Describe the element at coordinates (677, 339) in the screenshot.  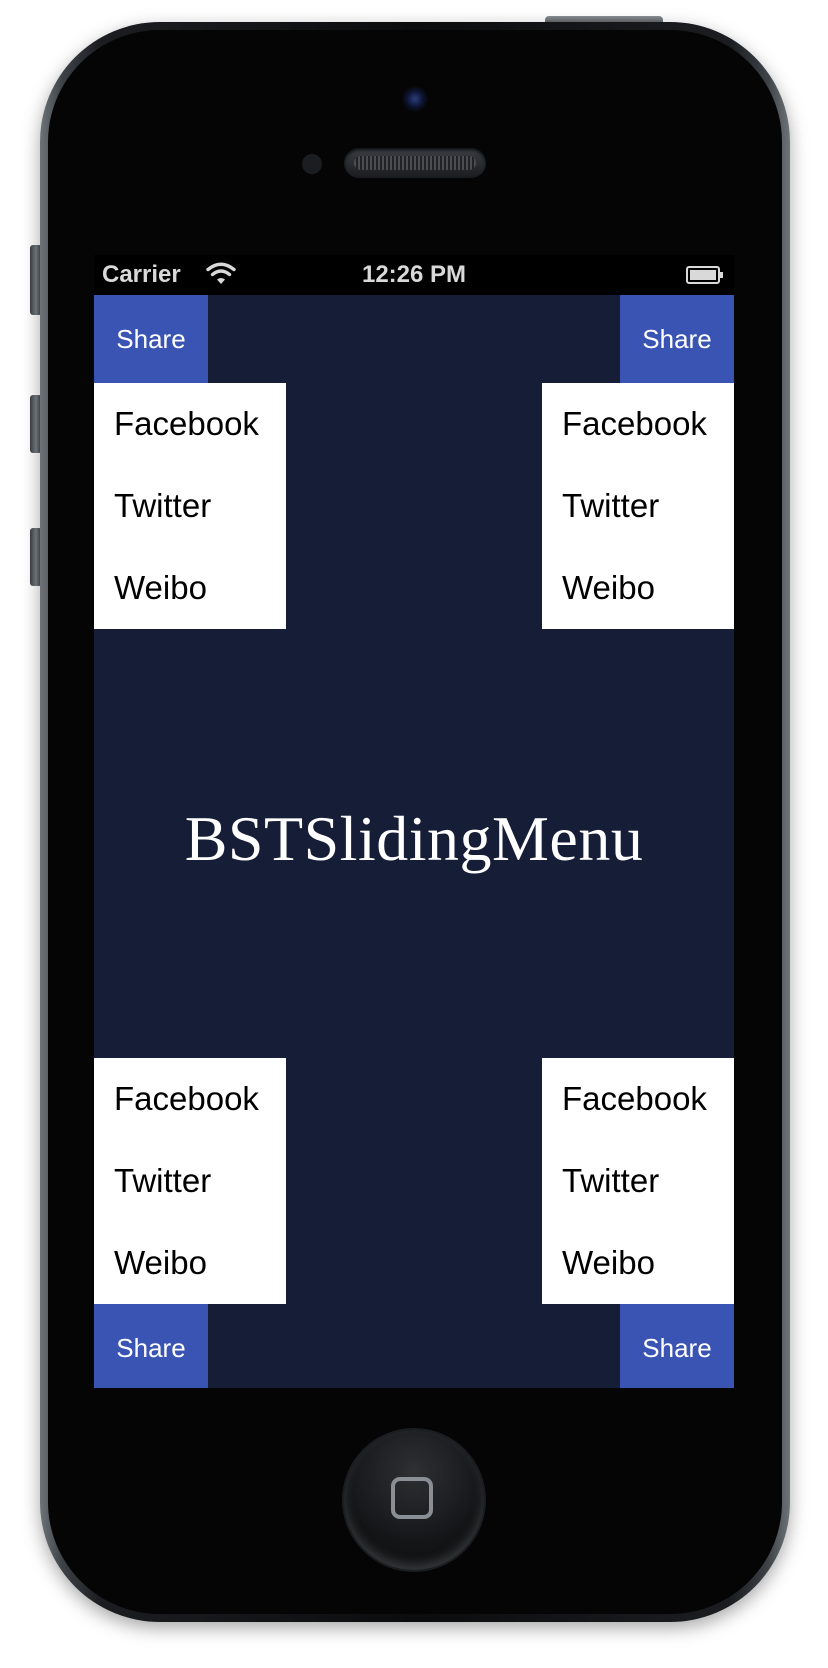
I see `share-button-top-right: Share` at that location.